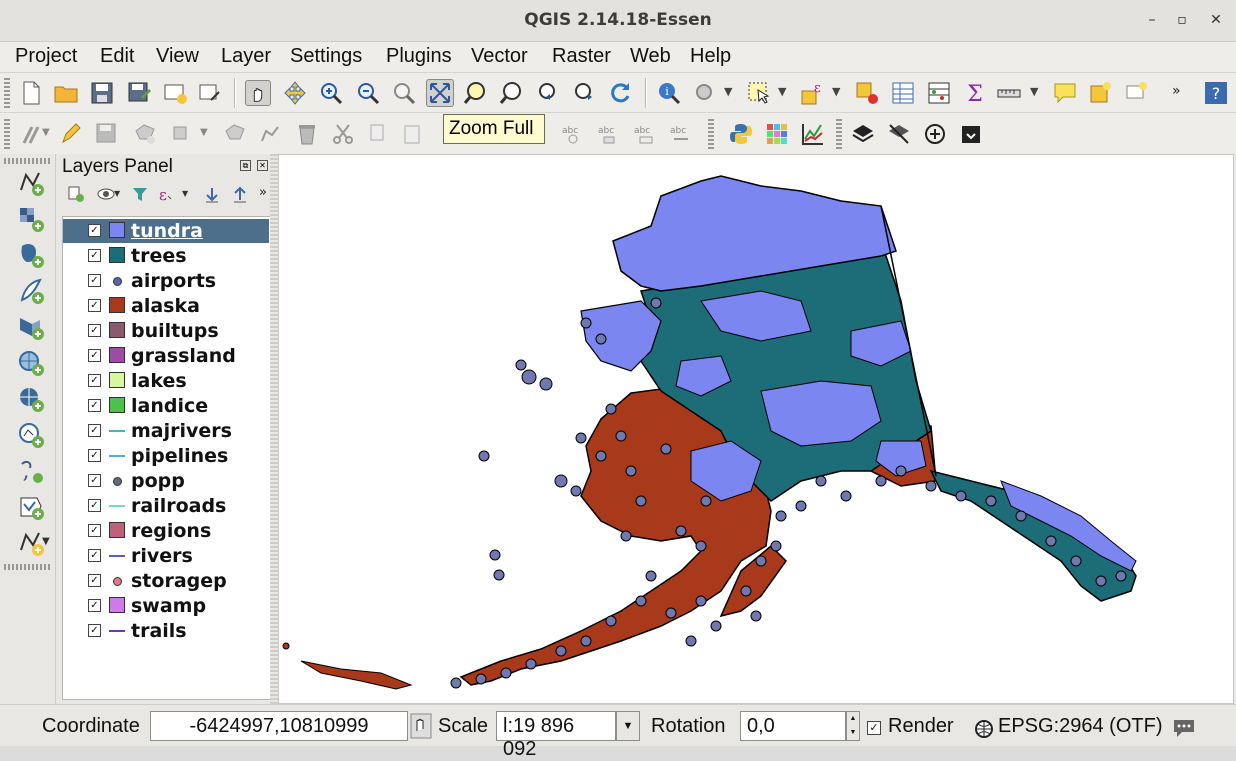 This screenshot has height=761, width=1236. Describe the element at coordinates (609, 134) in the screenshot. I see `pin-label-icon: abc` at that location.